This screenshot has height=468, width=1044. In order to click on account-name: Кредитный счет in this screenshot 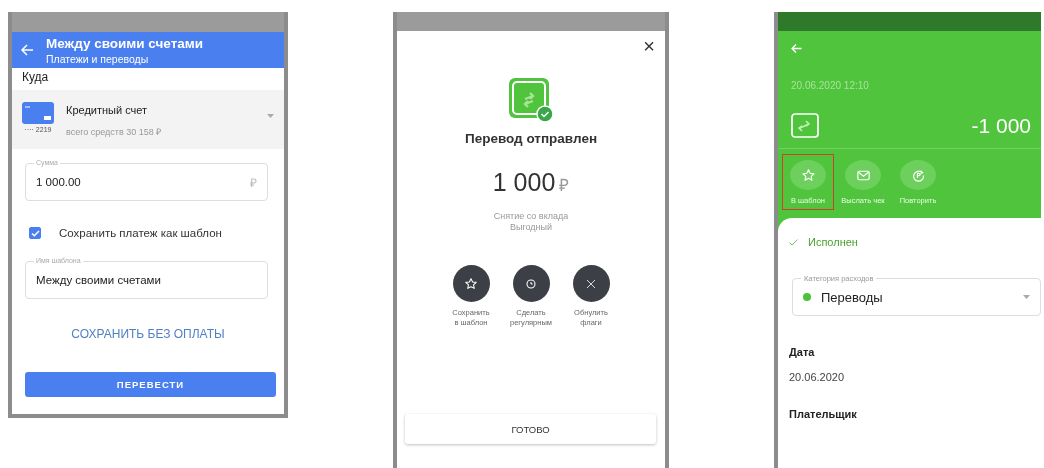, I will do `click(107, 110)`.